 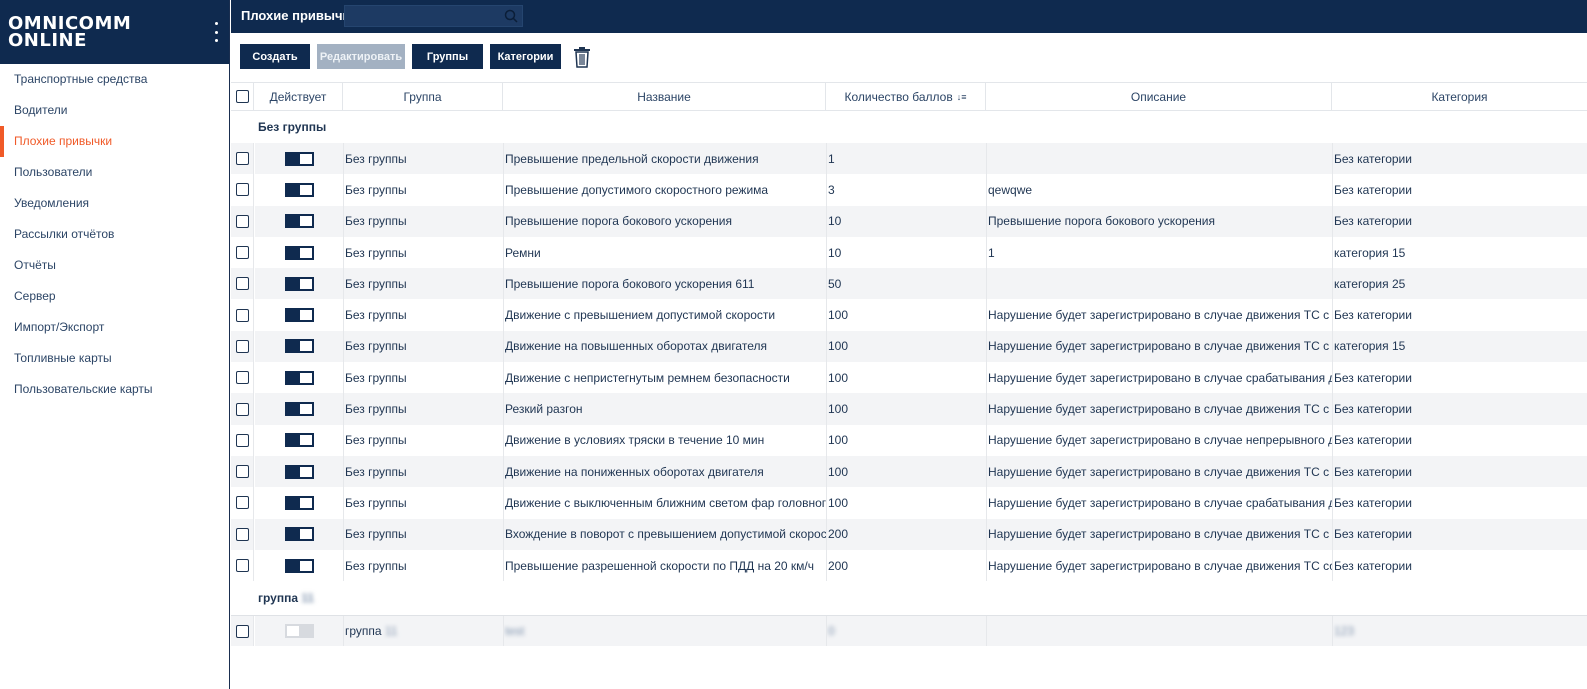 What do you see at coordinates (298, 96) in the screenshot?
I see `header-active: Действует` at bounding box center [298, 96].